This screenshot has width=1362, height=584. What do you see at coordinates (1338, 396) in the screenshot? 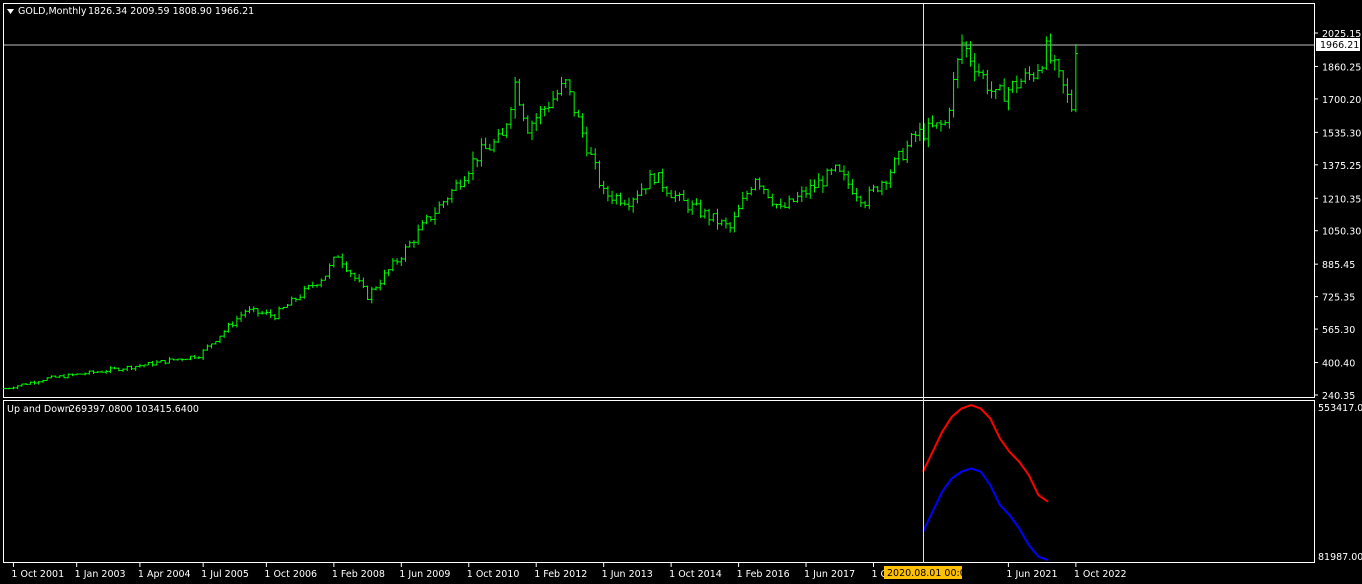
I see `price-tick-label: 240.35` at bounding box center [1338, 396].